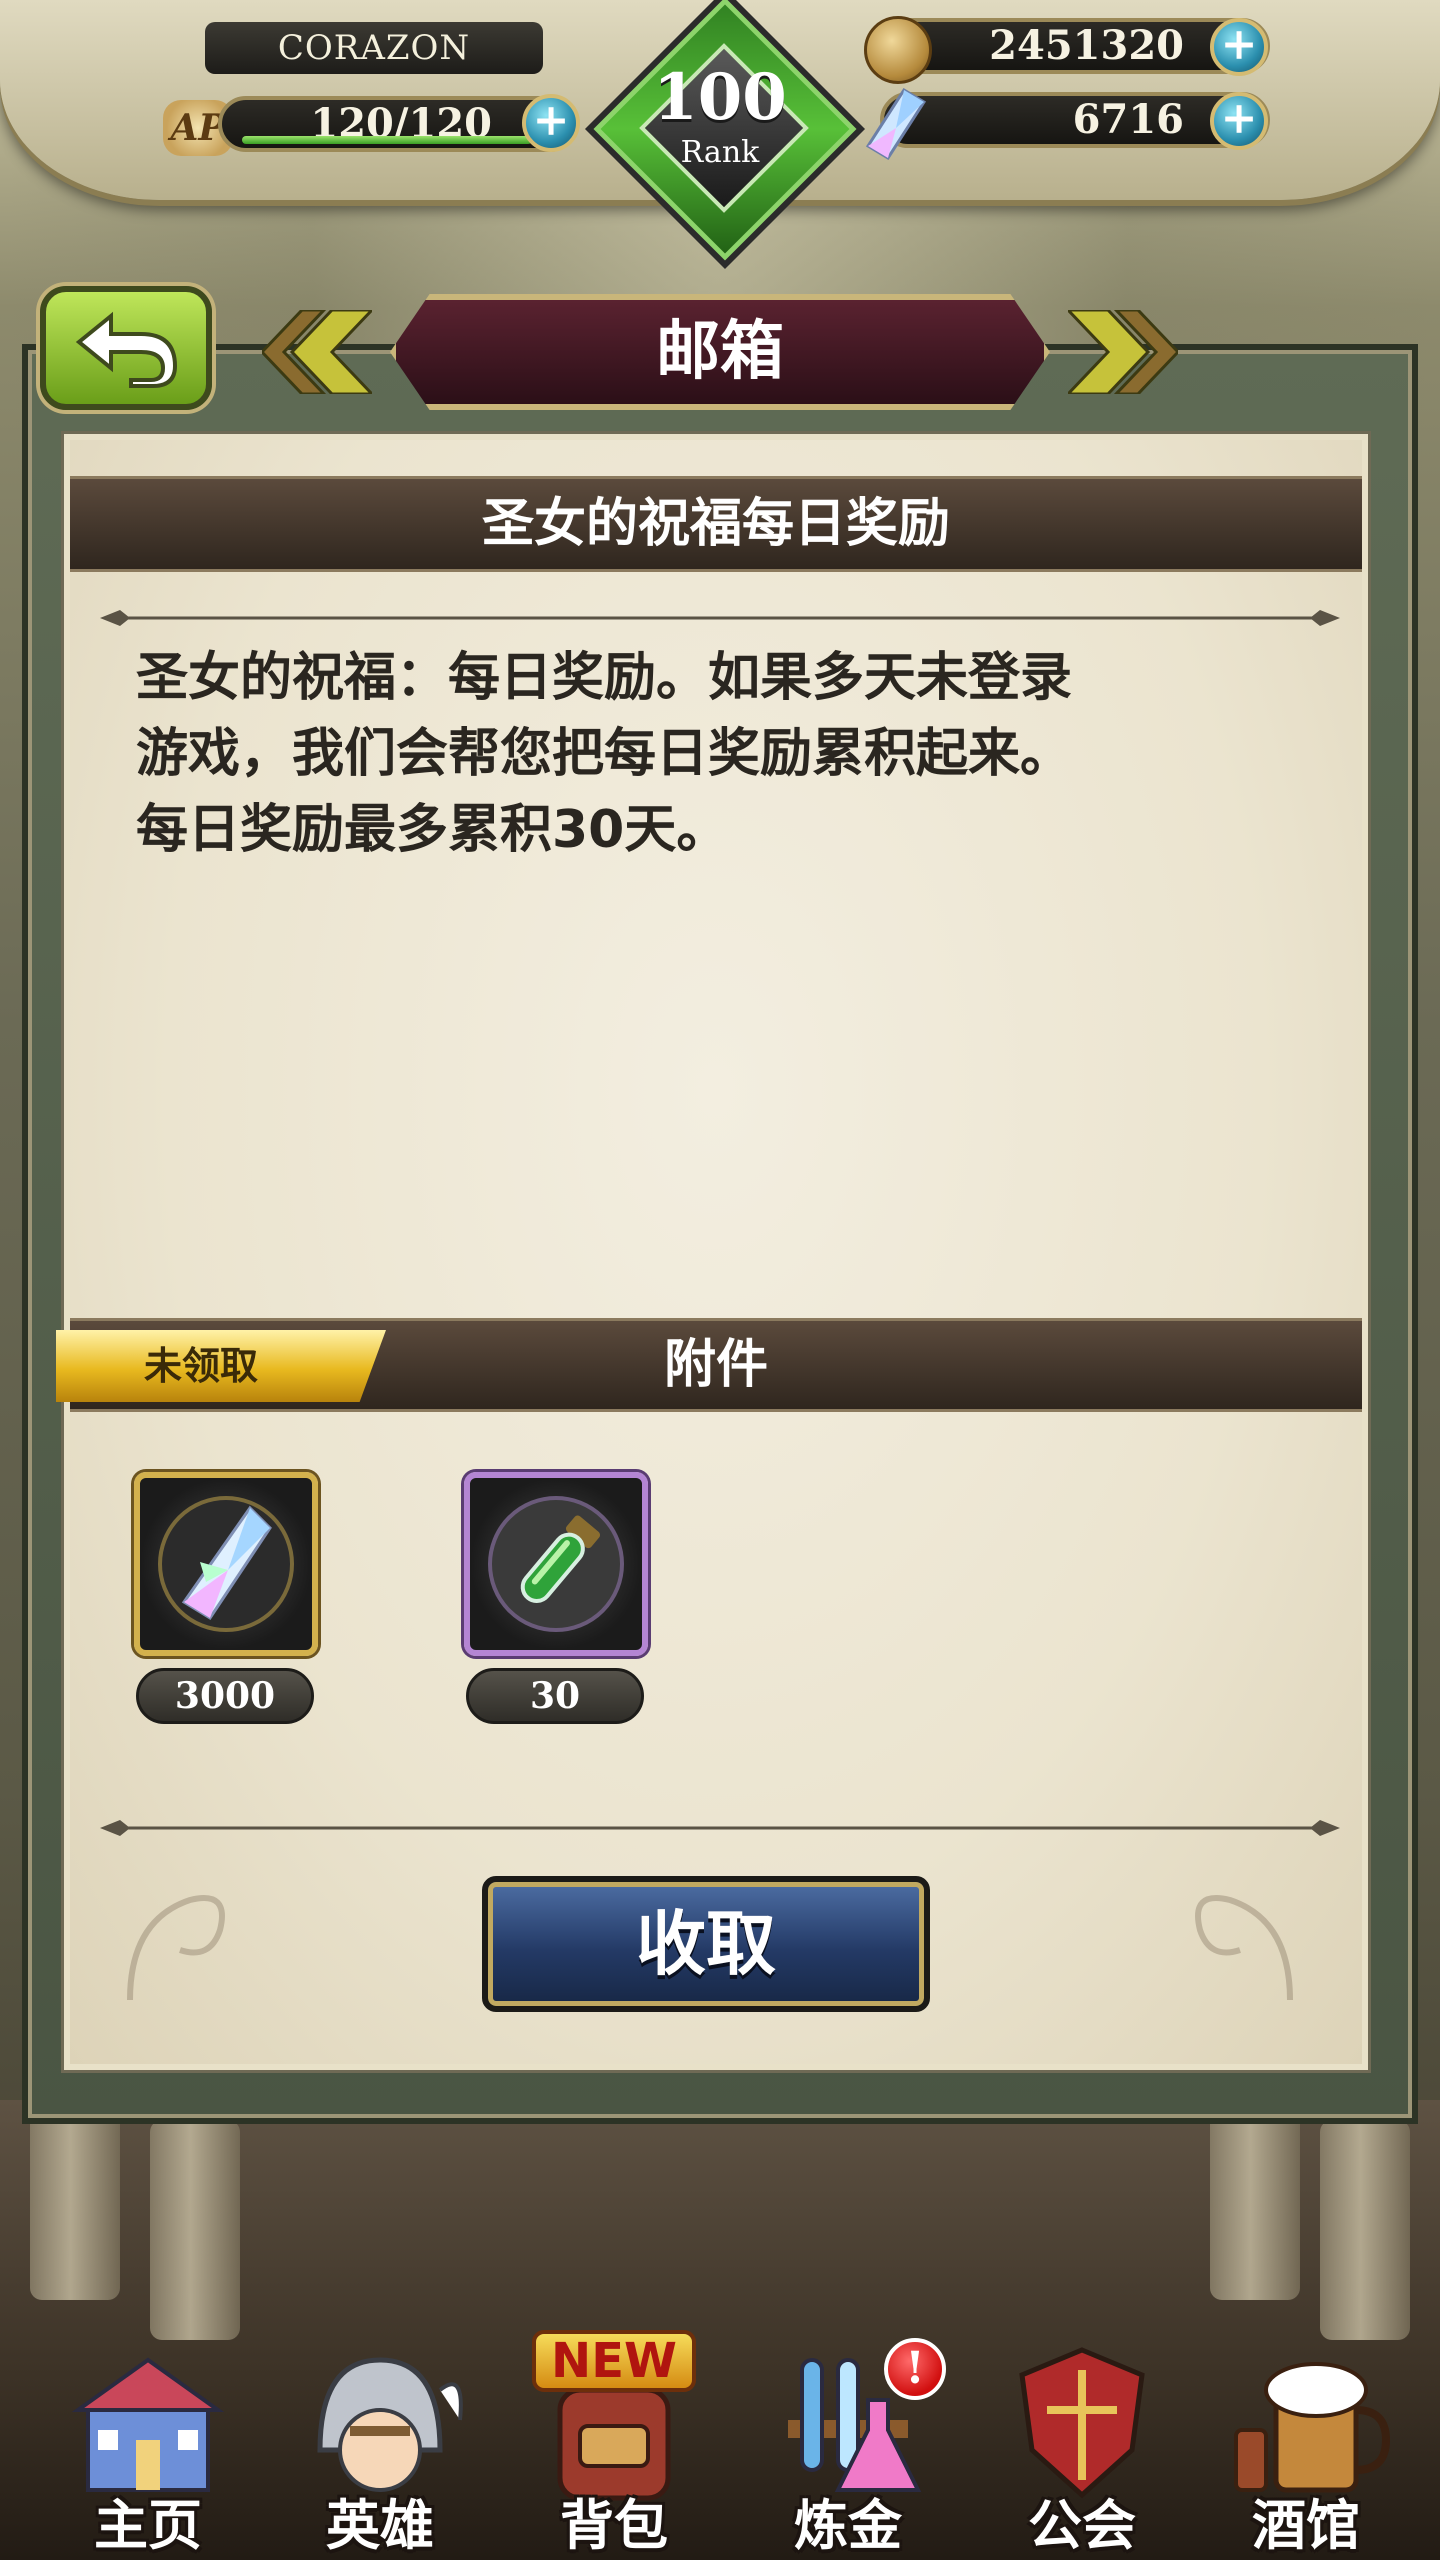  What do you see at coordinates (551, 123) in the screenshot?
I see `add-ap-button: +` at bounding box center [551, 123].